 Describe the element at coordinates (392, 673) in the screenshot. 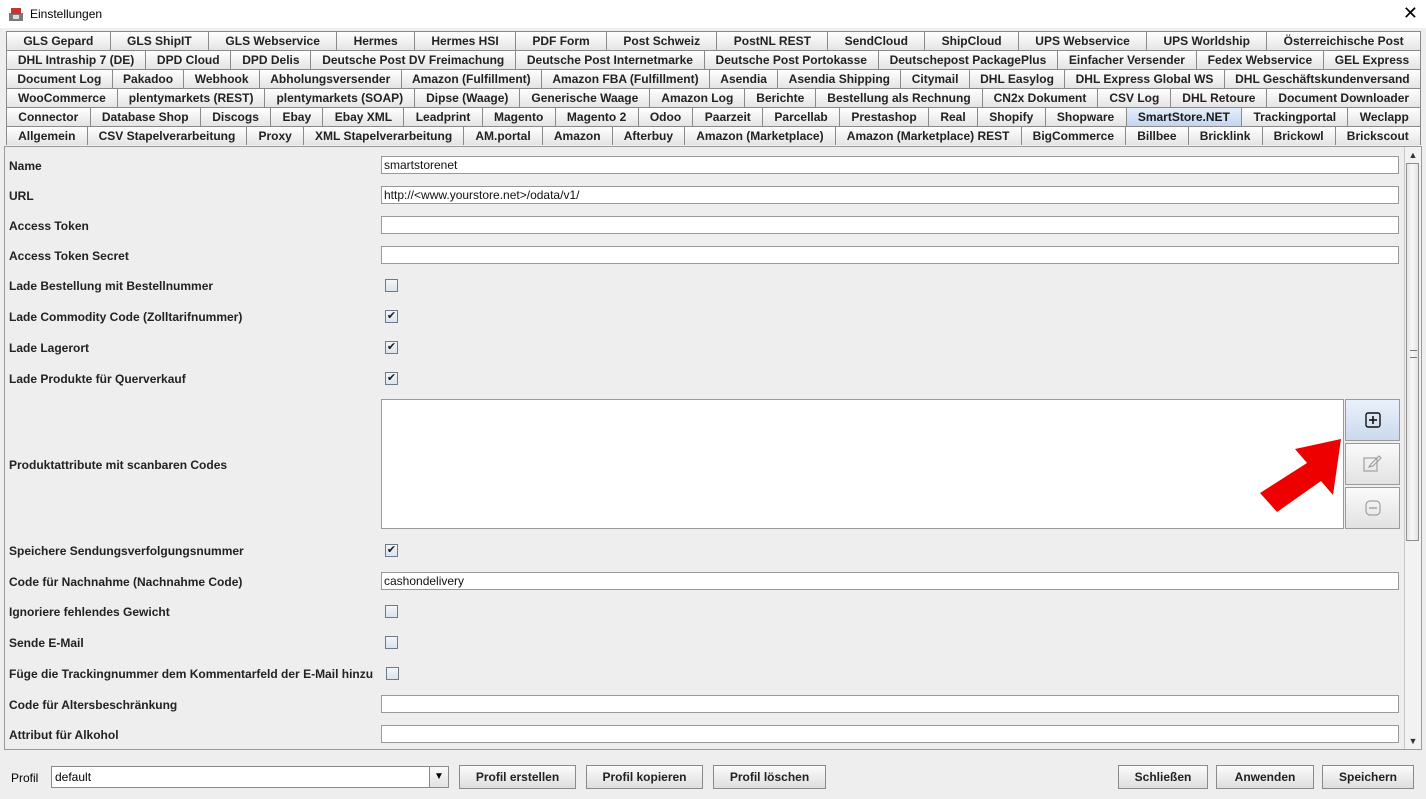

I see `tracking-kommentar-checkbox` at that location.